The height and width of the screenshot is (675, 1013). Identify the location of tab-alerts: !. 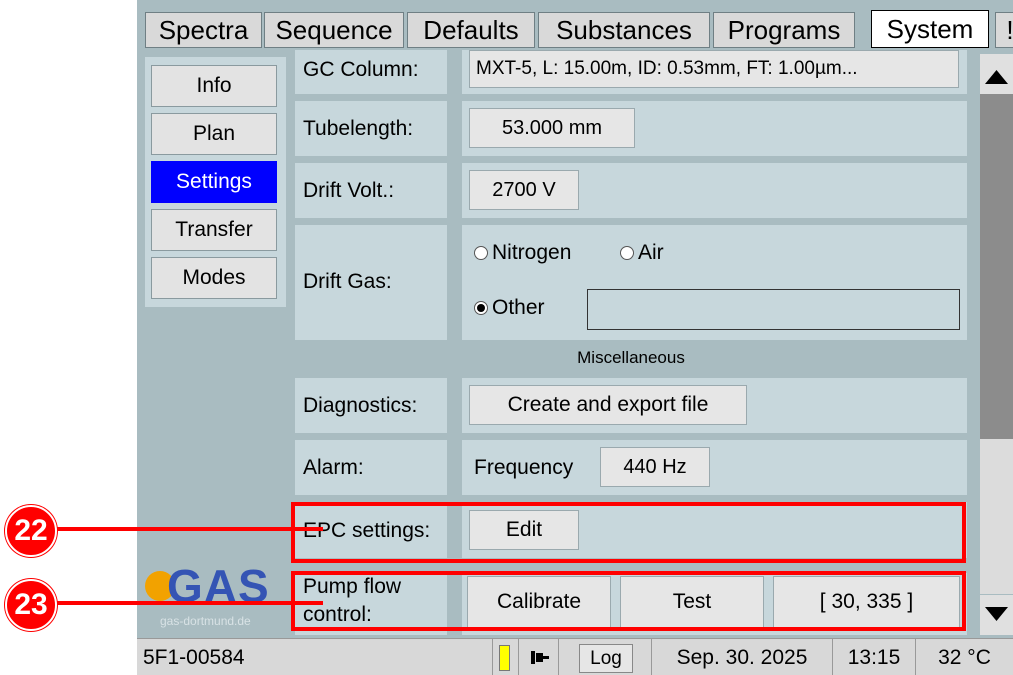
(1004, 30).